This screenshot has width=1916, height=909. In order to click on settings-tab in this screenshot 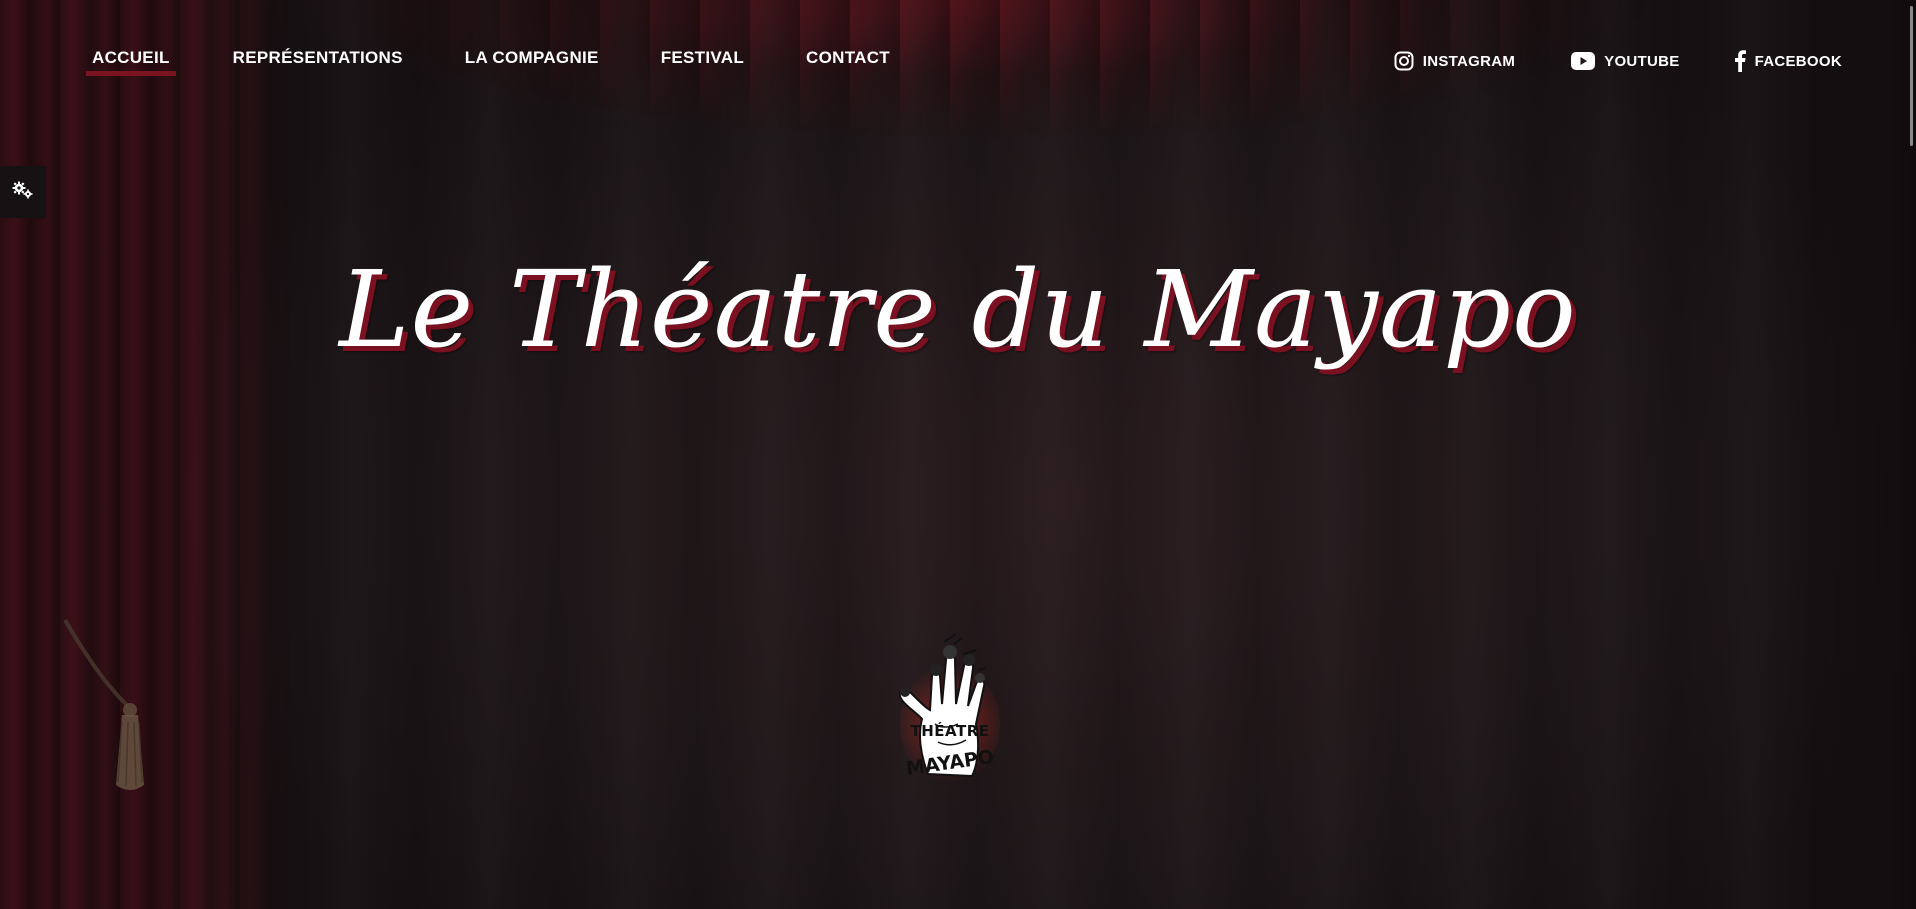, I will do `click(23, 192)`.